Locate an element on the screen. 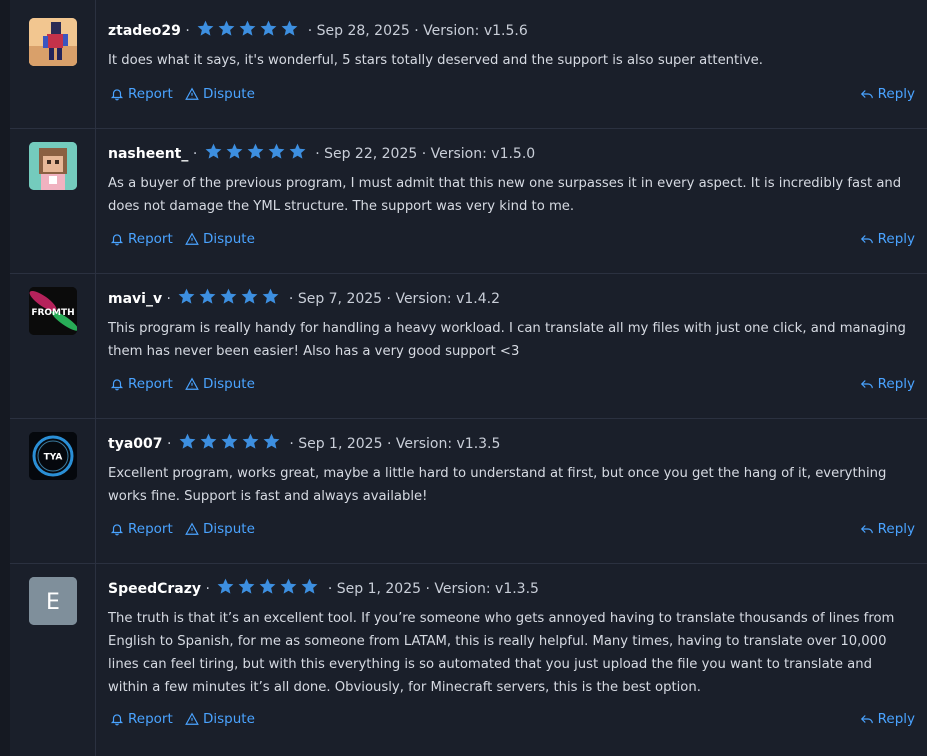 The image size is (927, 756). review-date: Sep 7, 2025 is located at coordinates (340, 299).